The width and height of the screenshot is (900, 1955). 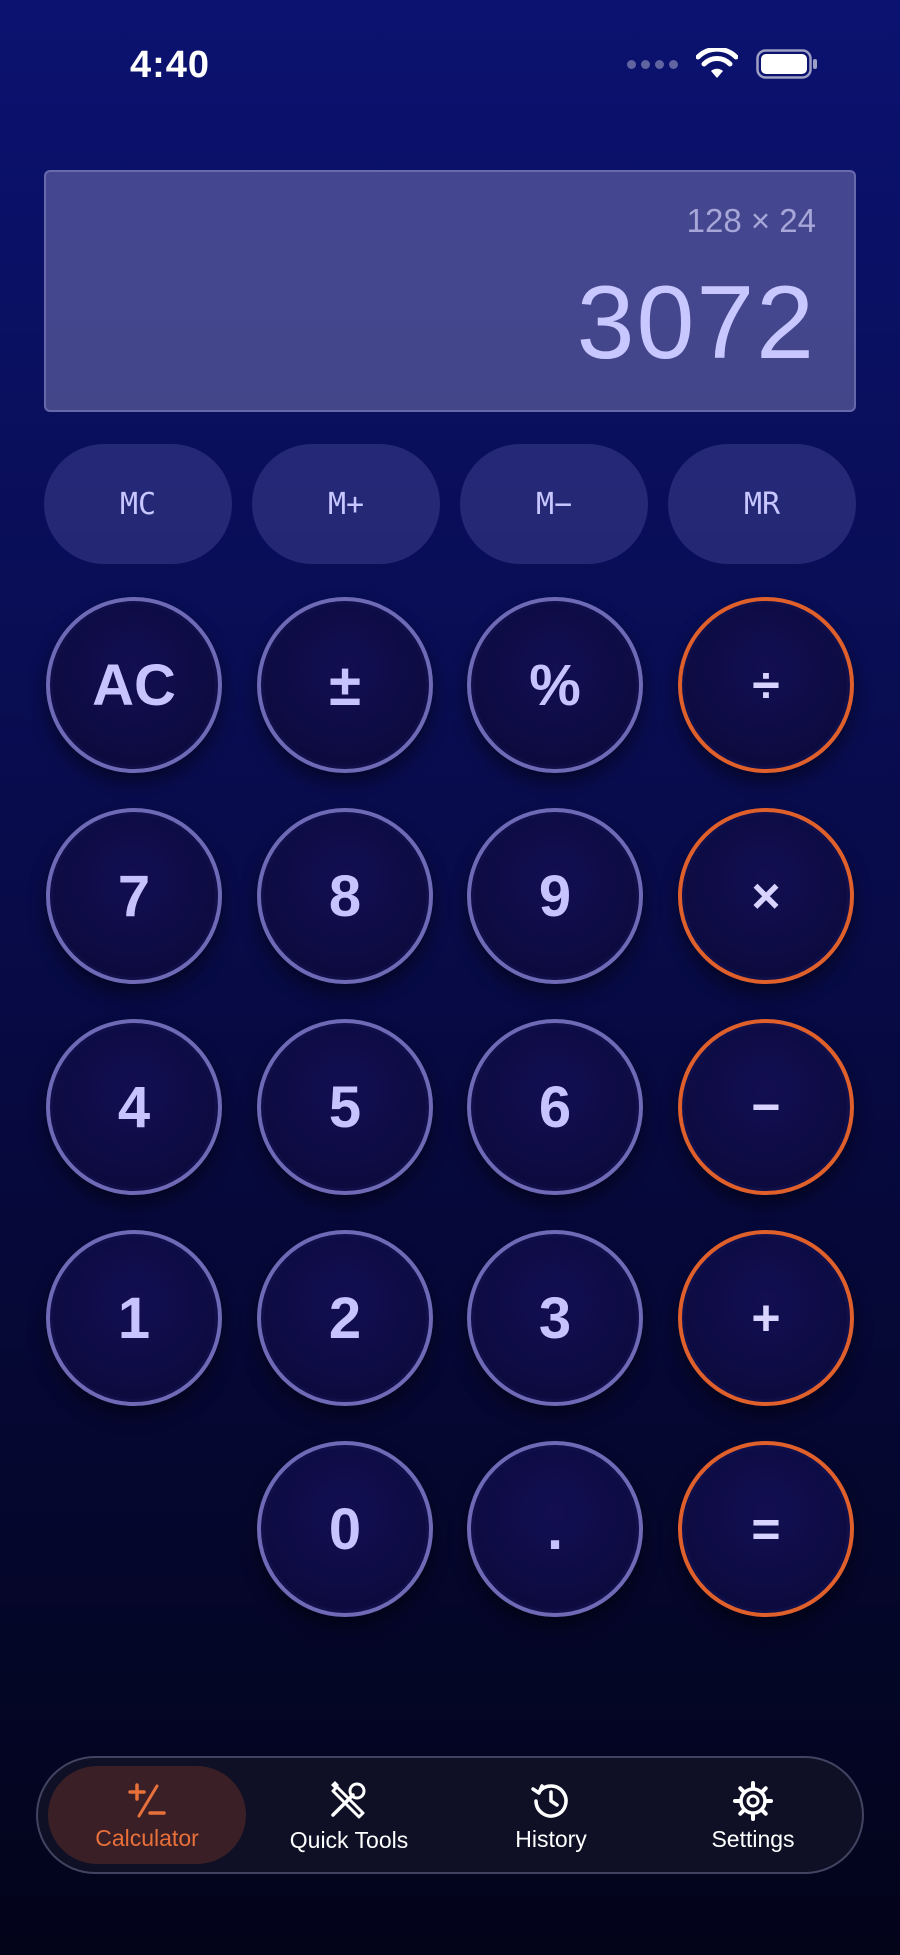 I want to click on result-text: 3072, so click(x=696, y=323).